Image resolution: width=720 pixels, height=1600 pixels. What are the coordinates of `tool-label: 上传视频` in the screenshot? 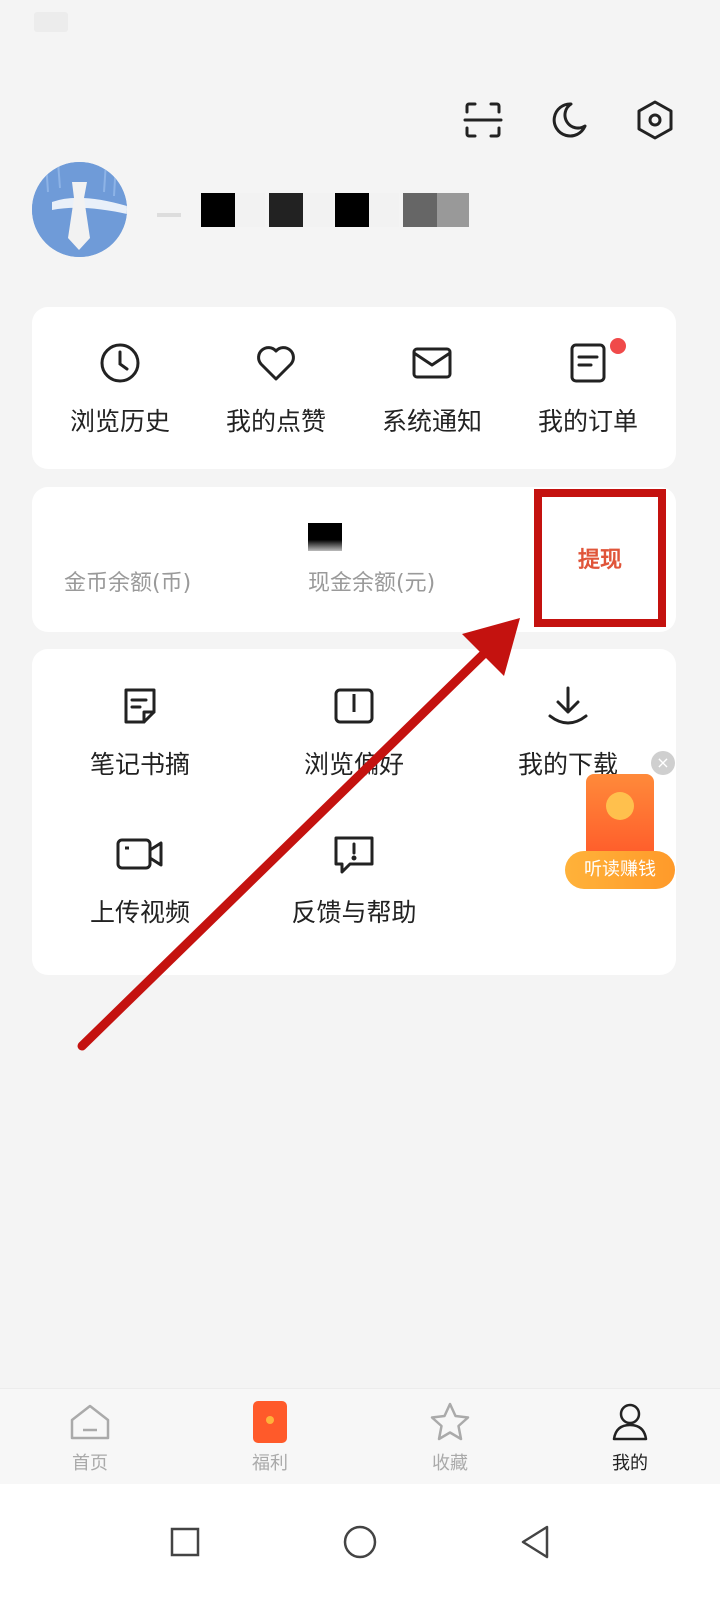 It's located at (139, 912).